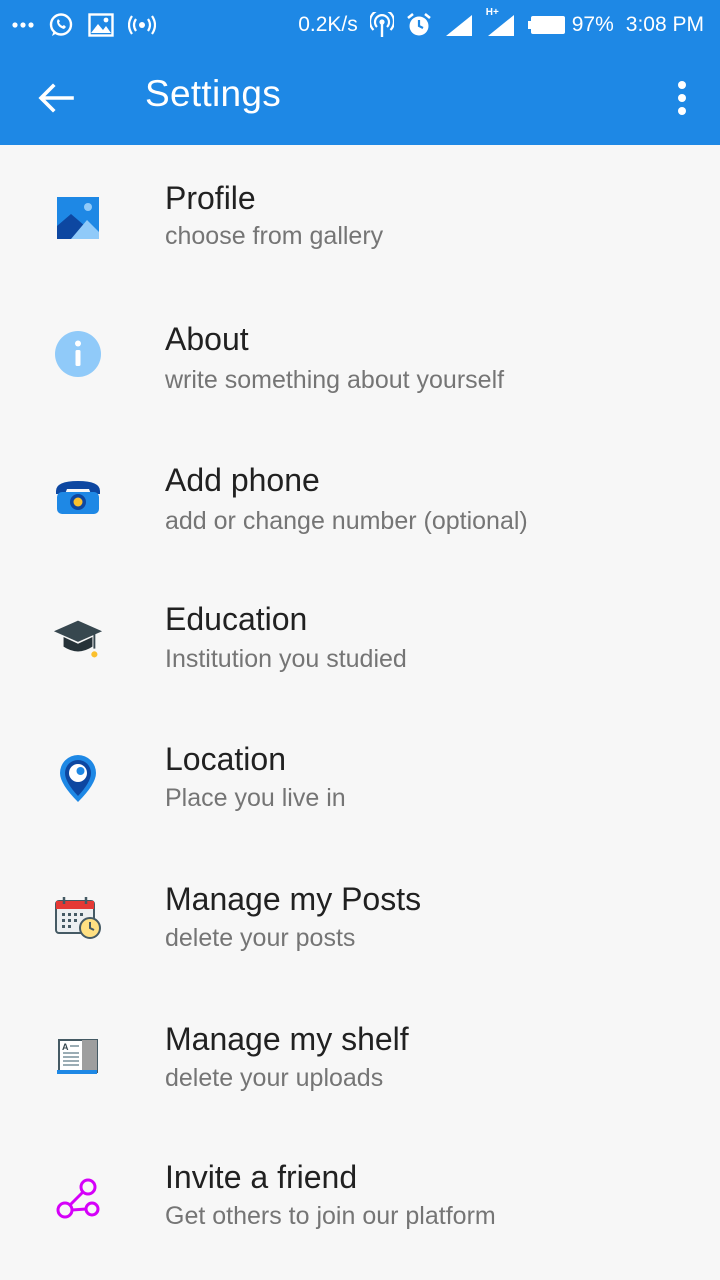 The width and height of the screenshot is (720, 1280). I want to click on status-bar-left, so click(84, 25).